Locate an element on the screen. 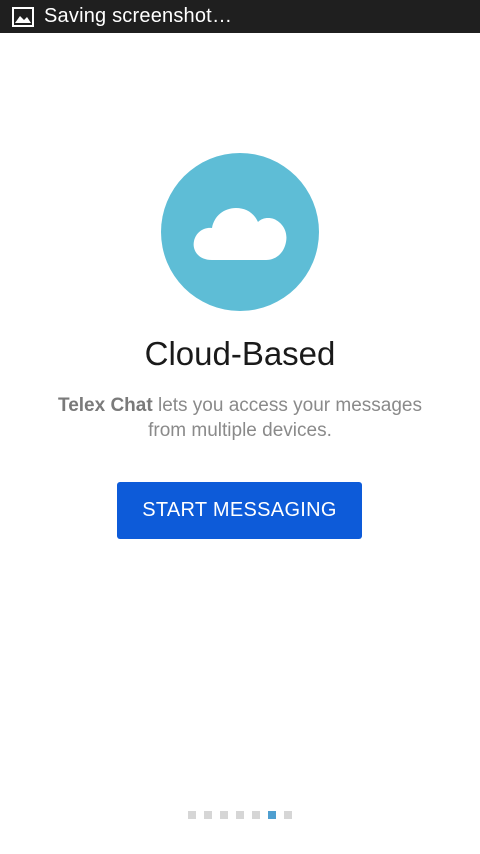  image-icon is located at coordinates (23, 17).